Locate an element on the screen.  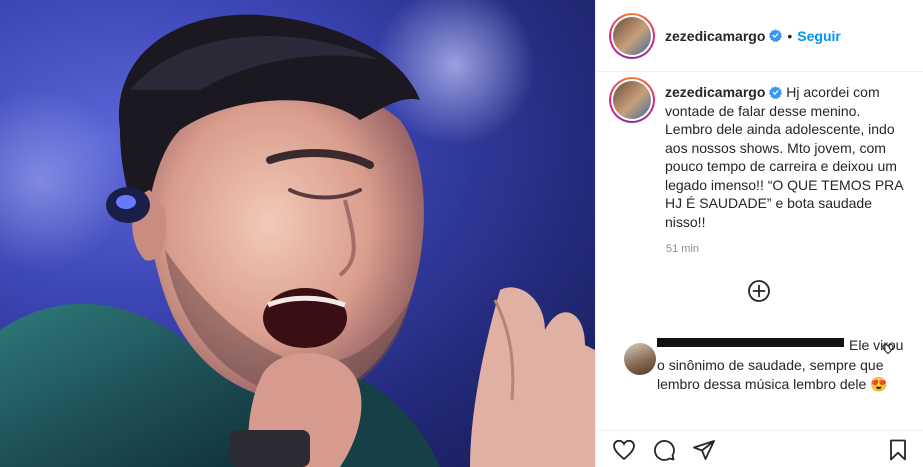
plus-circle-icon is located at coordinates (759, 291).